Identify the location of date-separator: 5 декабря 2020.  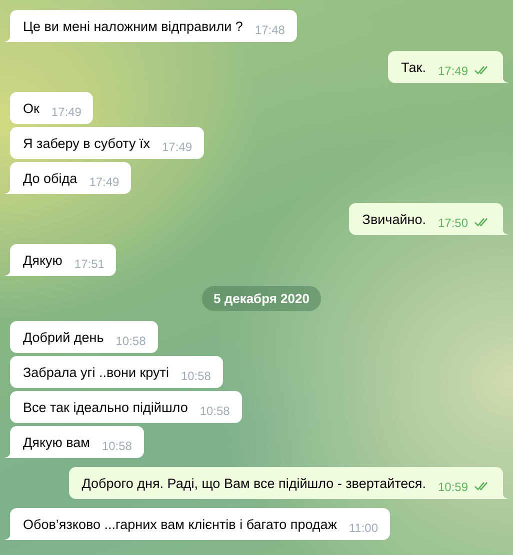
(262, 298).